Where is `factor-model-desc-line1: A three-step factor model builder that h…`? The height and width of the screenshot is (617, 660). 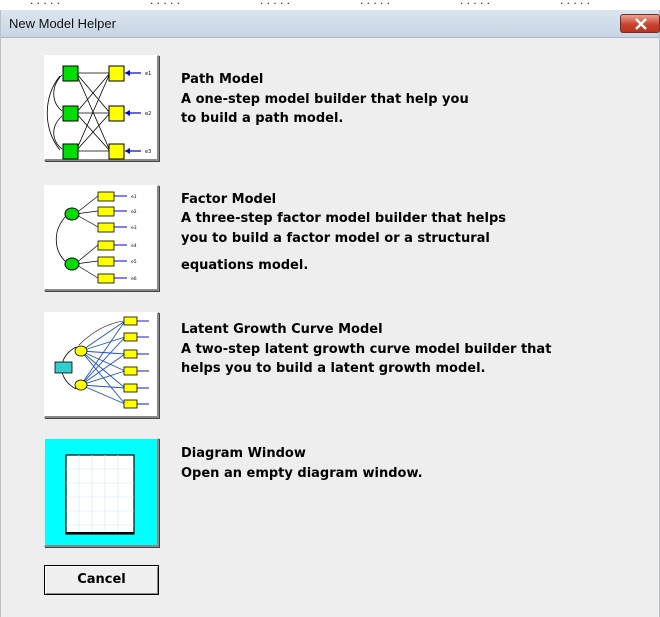
factor-model-desc-line1: A three-step factor model builder that h… is located at coordinates (343, 218).